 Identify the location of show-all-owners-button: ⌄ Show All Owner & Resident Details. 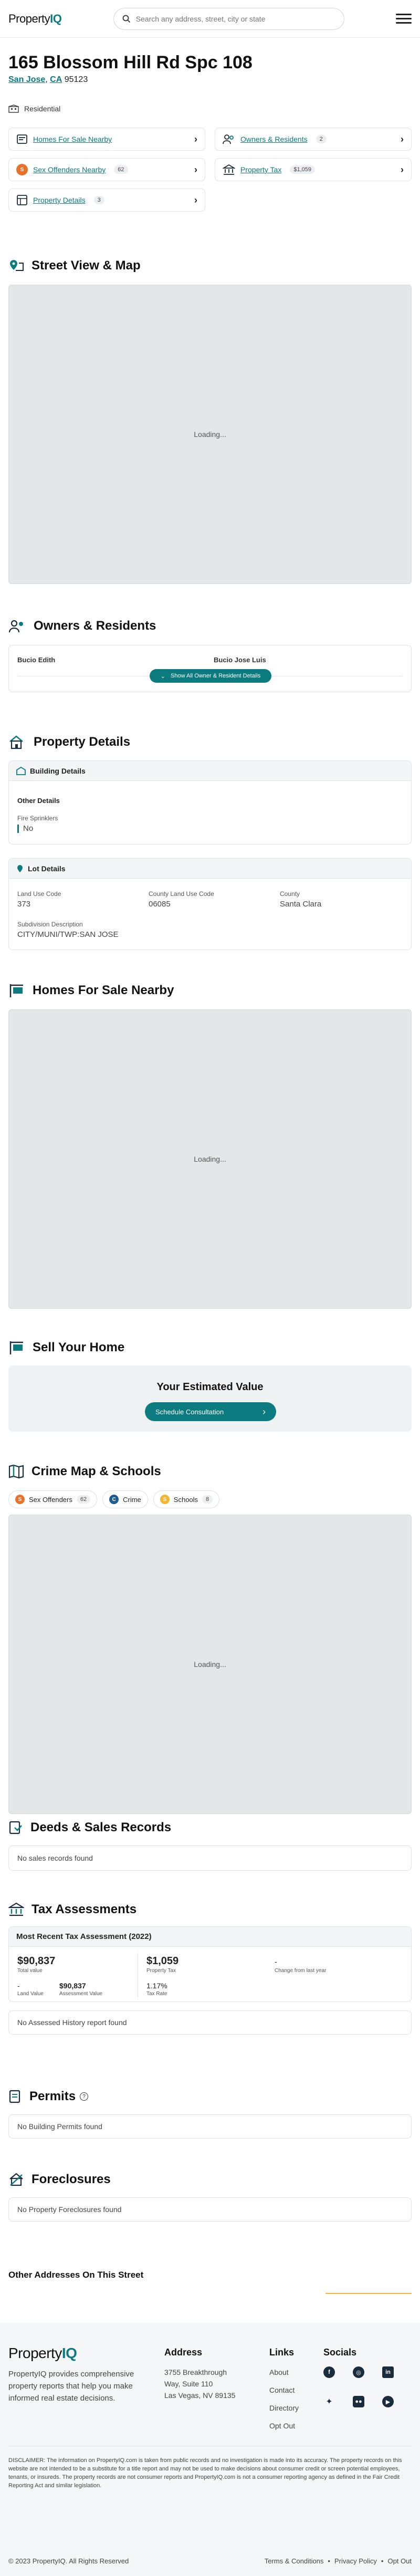
(210, 676).